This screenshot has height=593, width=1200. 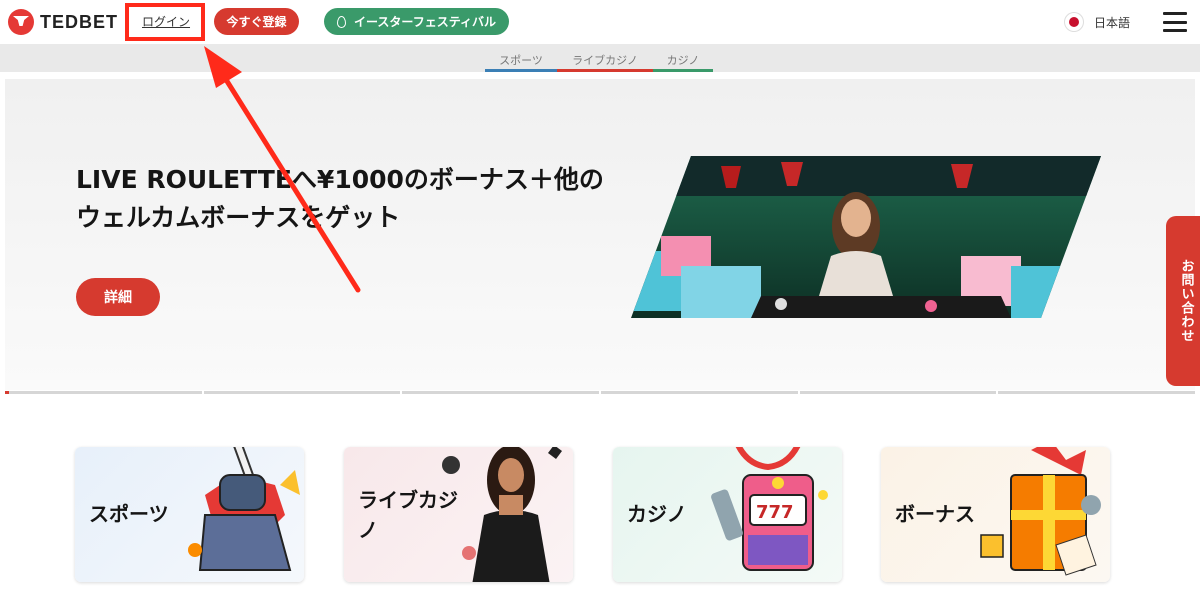 What do you see at coordinates (1112, 22) in the screenshot?
I see `language-label: 日本語` at bounding box center [1112, 22].